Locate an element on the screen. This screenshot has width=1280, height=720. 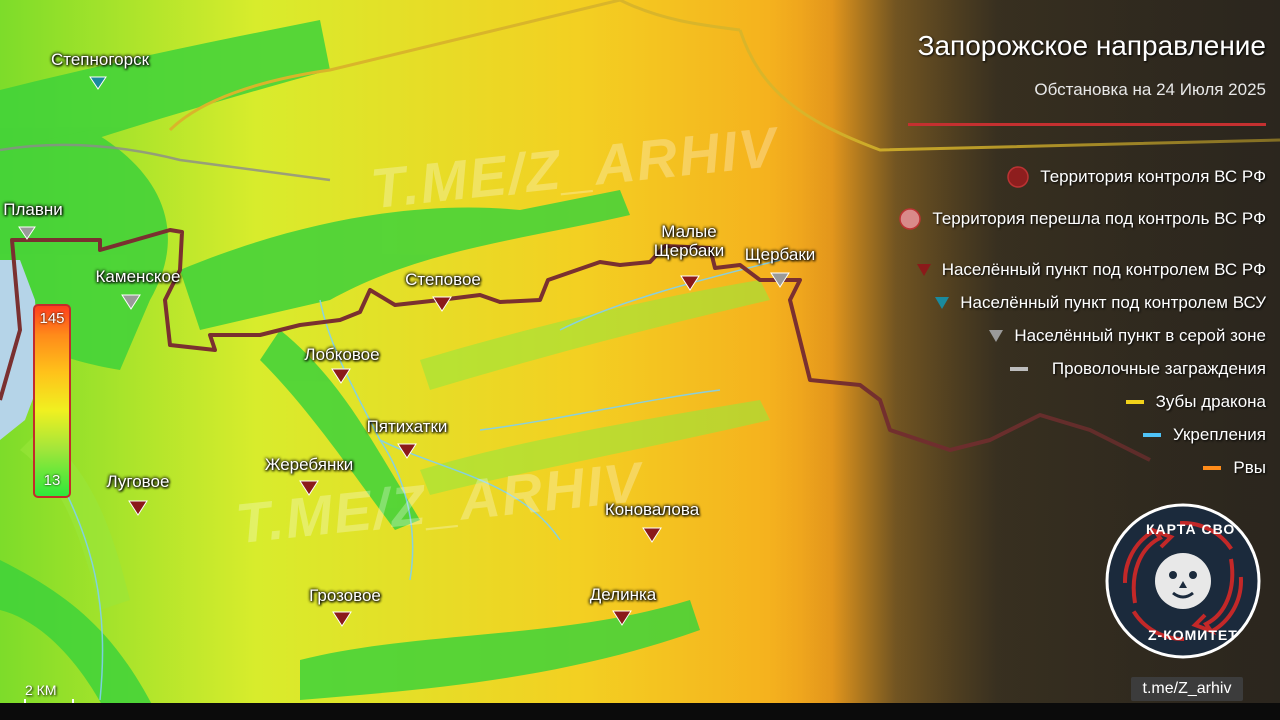
dash-orange-icon is located at coordinates (1212, 467).